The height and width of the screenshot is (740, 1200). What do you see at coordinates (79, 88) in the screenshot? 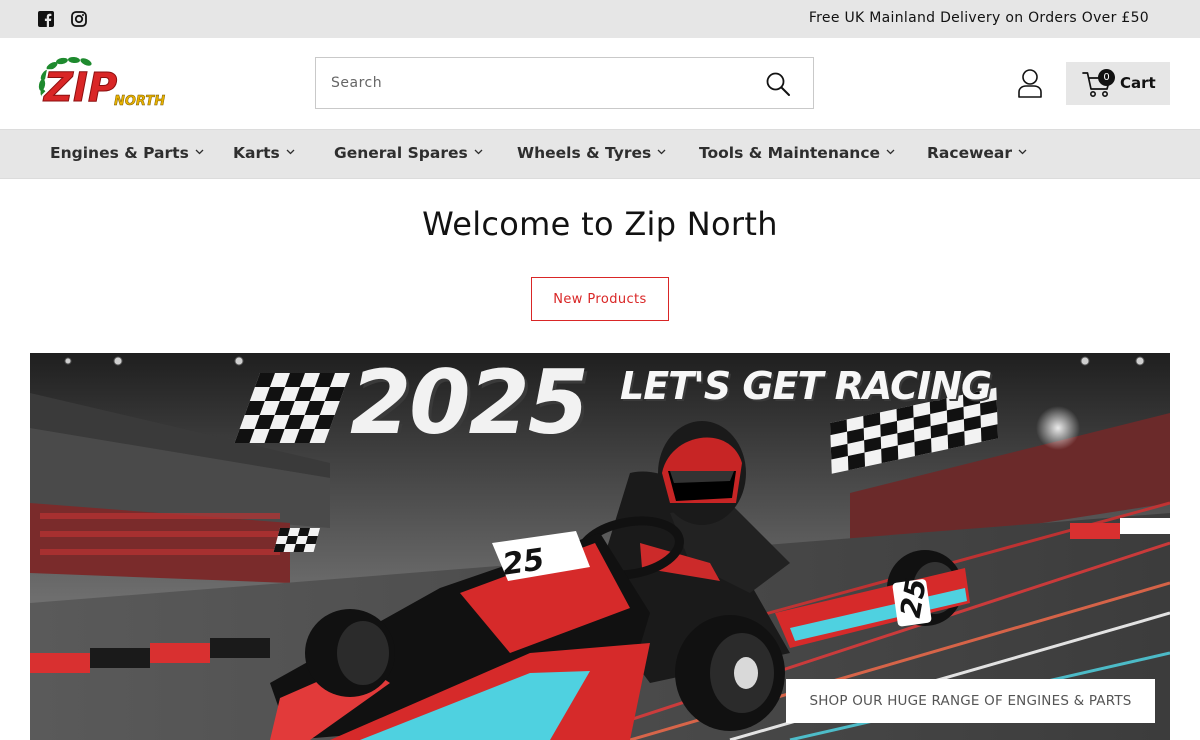
I see `svg-text: ZIP` at bounding box center [79, 88].